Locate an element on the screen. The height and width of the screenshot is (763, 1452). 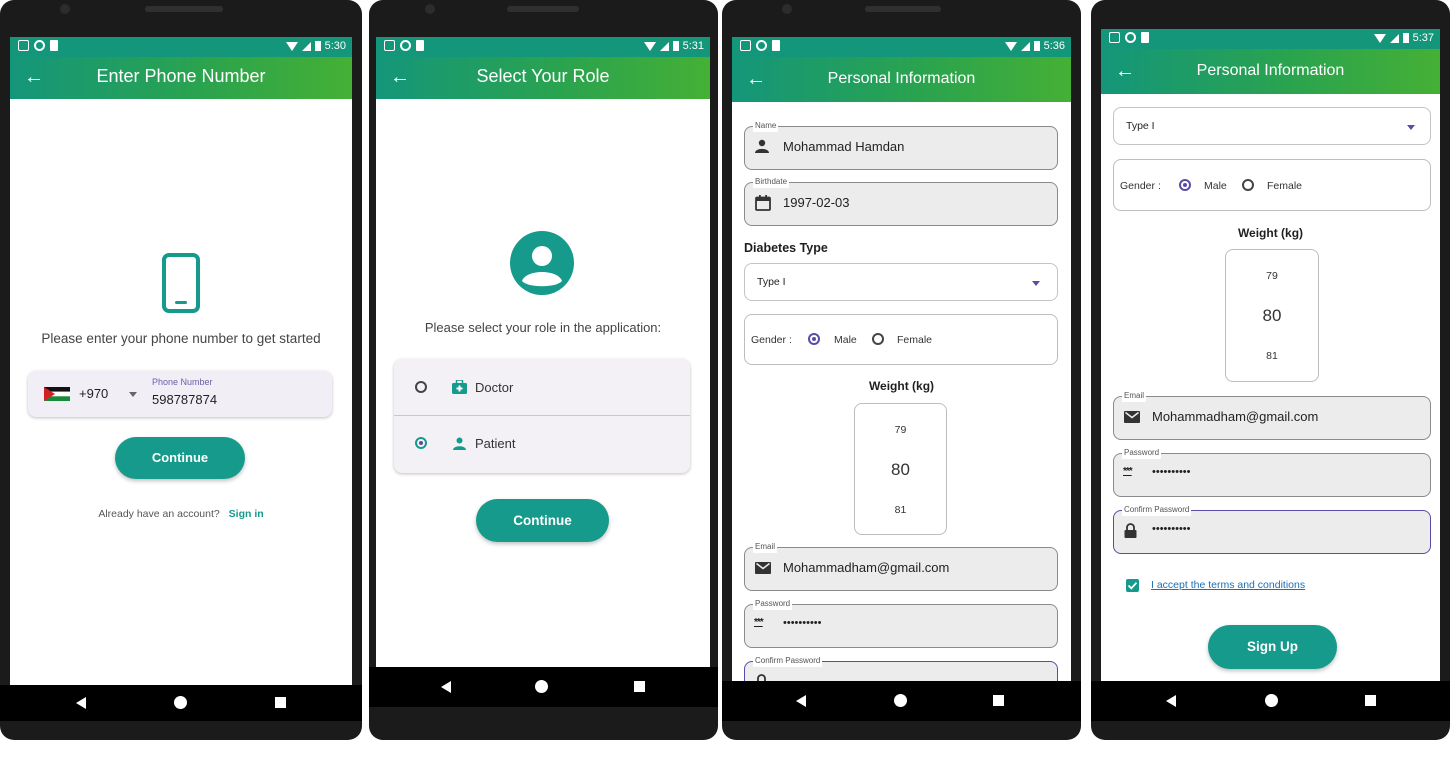
name-field: Name Mohammad Hamdan is located at coordinates (901, 145).